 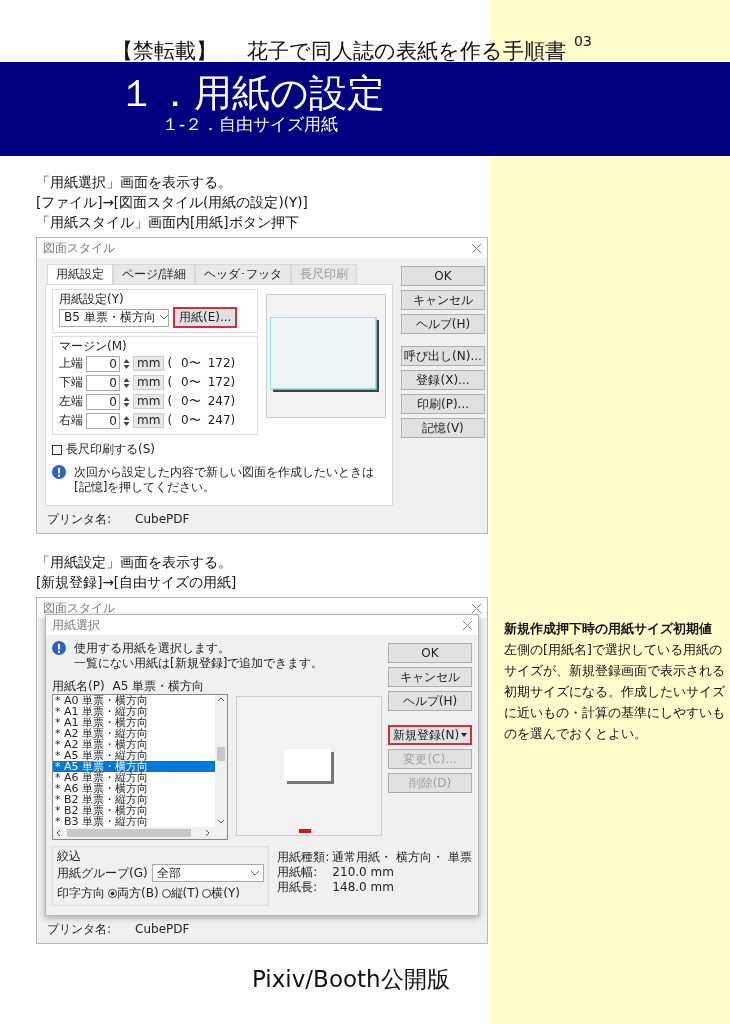 I want to click on note-title: 新規作成押下時の用紙サイズ初期値, so click(x=608, y=629).